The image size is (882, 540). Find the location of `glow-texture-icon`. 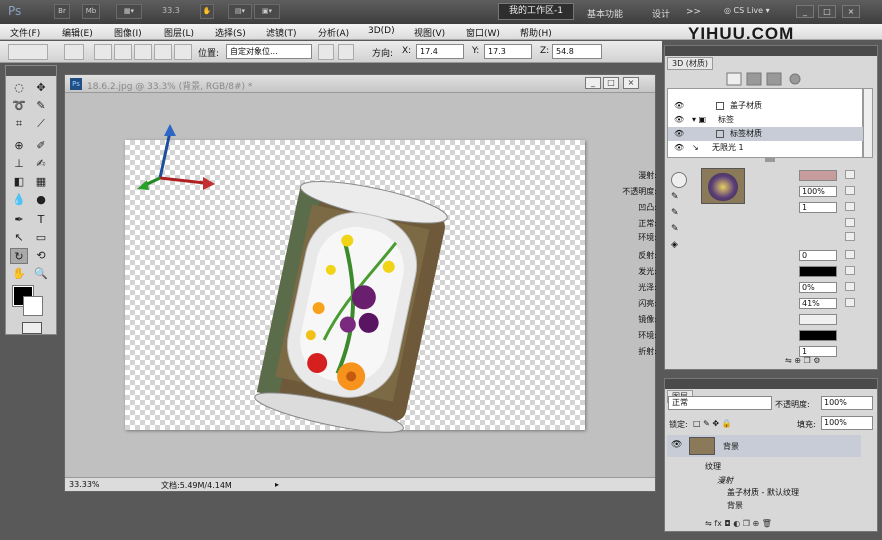

glow-texture-icon is located at coordinates (850, 270).